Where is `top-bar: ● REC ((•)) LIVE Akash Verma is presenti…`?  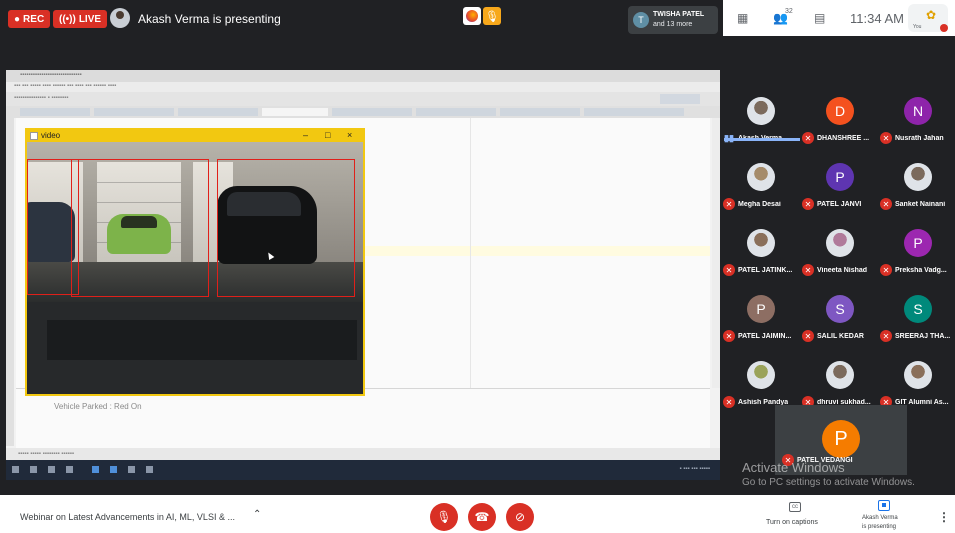
top-bar: ● REC ((•)) LIVE Akash Verma is presenti… is located at coordinates (477, 20).